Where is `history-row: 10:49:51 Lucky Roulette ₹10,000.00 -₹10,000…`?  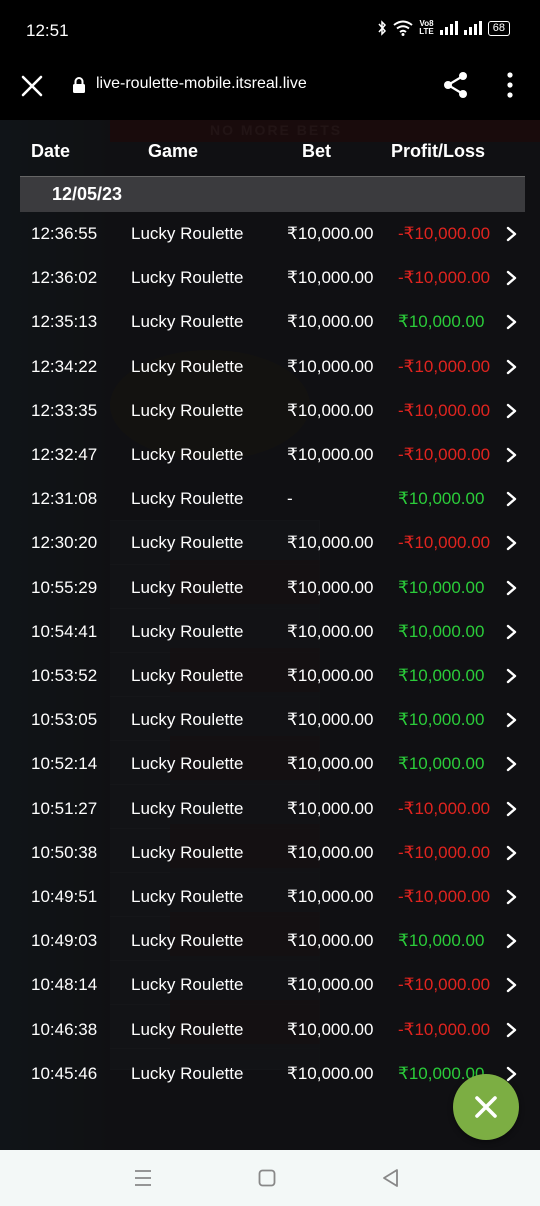 history-row: 10:49:51 Lucky Roulette ₹10,000.00 -₹10,000… is located at coordinates (270, 897).